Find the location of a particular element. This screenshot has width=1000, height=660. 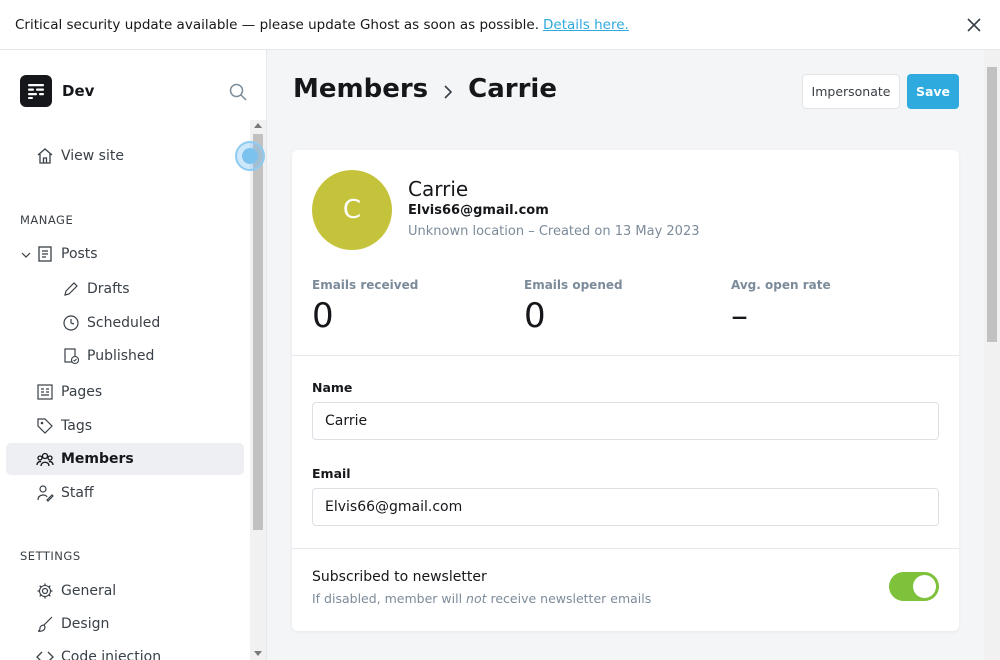

stat-value-emails-opened: 0 is located at coordinates (535, 316).